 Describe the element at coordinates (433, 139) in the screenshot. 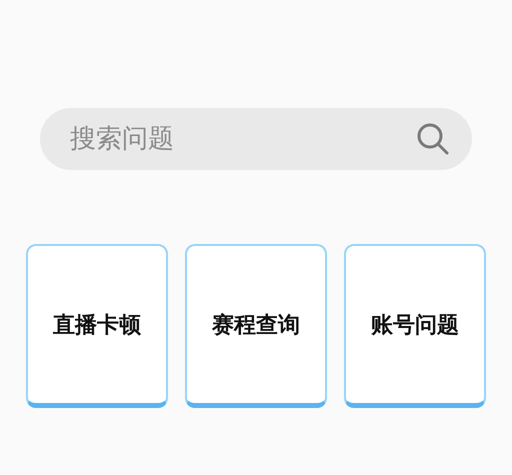

I see `search-icon` at that location.